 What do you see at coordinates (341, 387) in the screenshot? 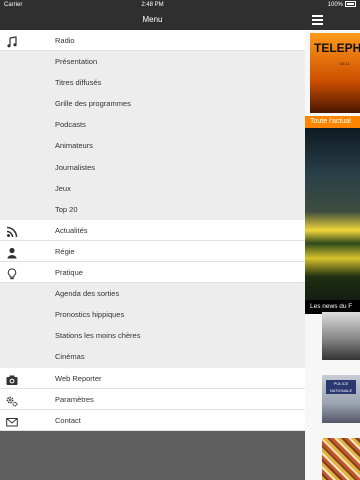
I see `police-sign: POLICE NATIONALE` at bounding box center [341, 387].